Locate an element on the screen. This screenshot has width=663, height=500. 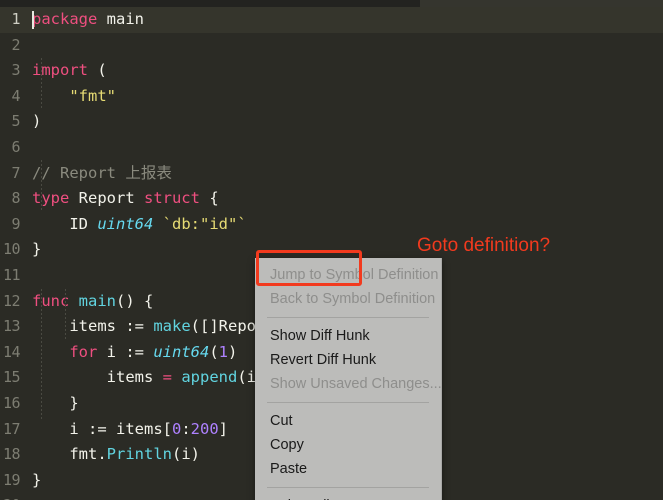
line-number: 7 is located at coordinates (15, 172).